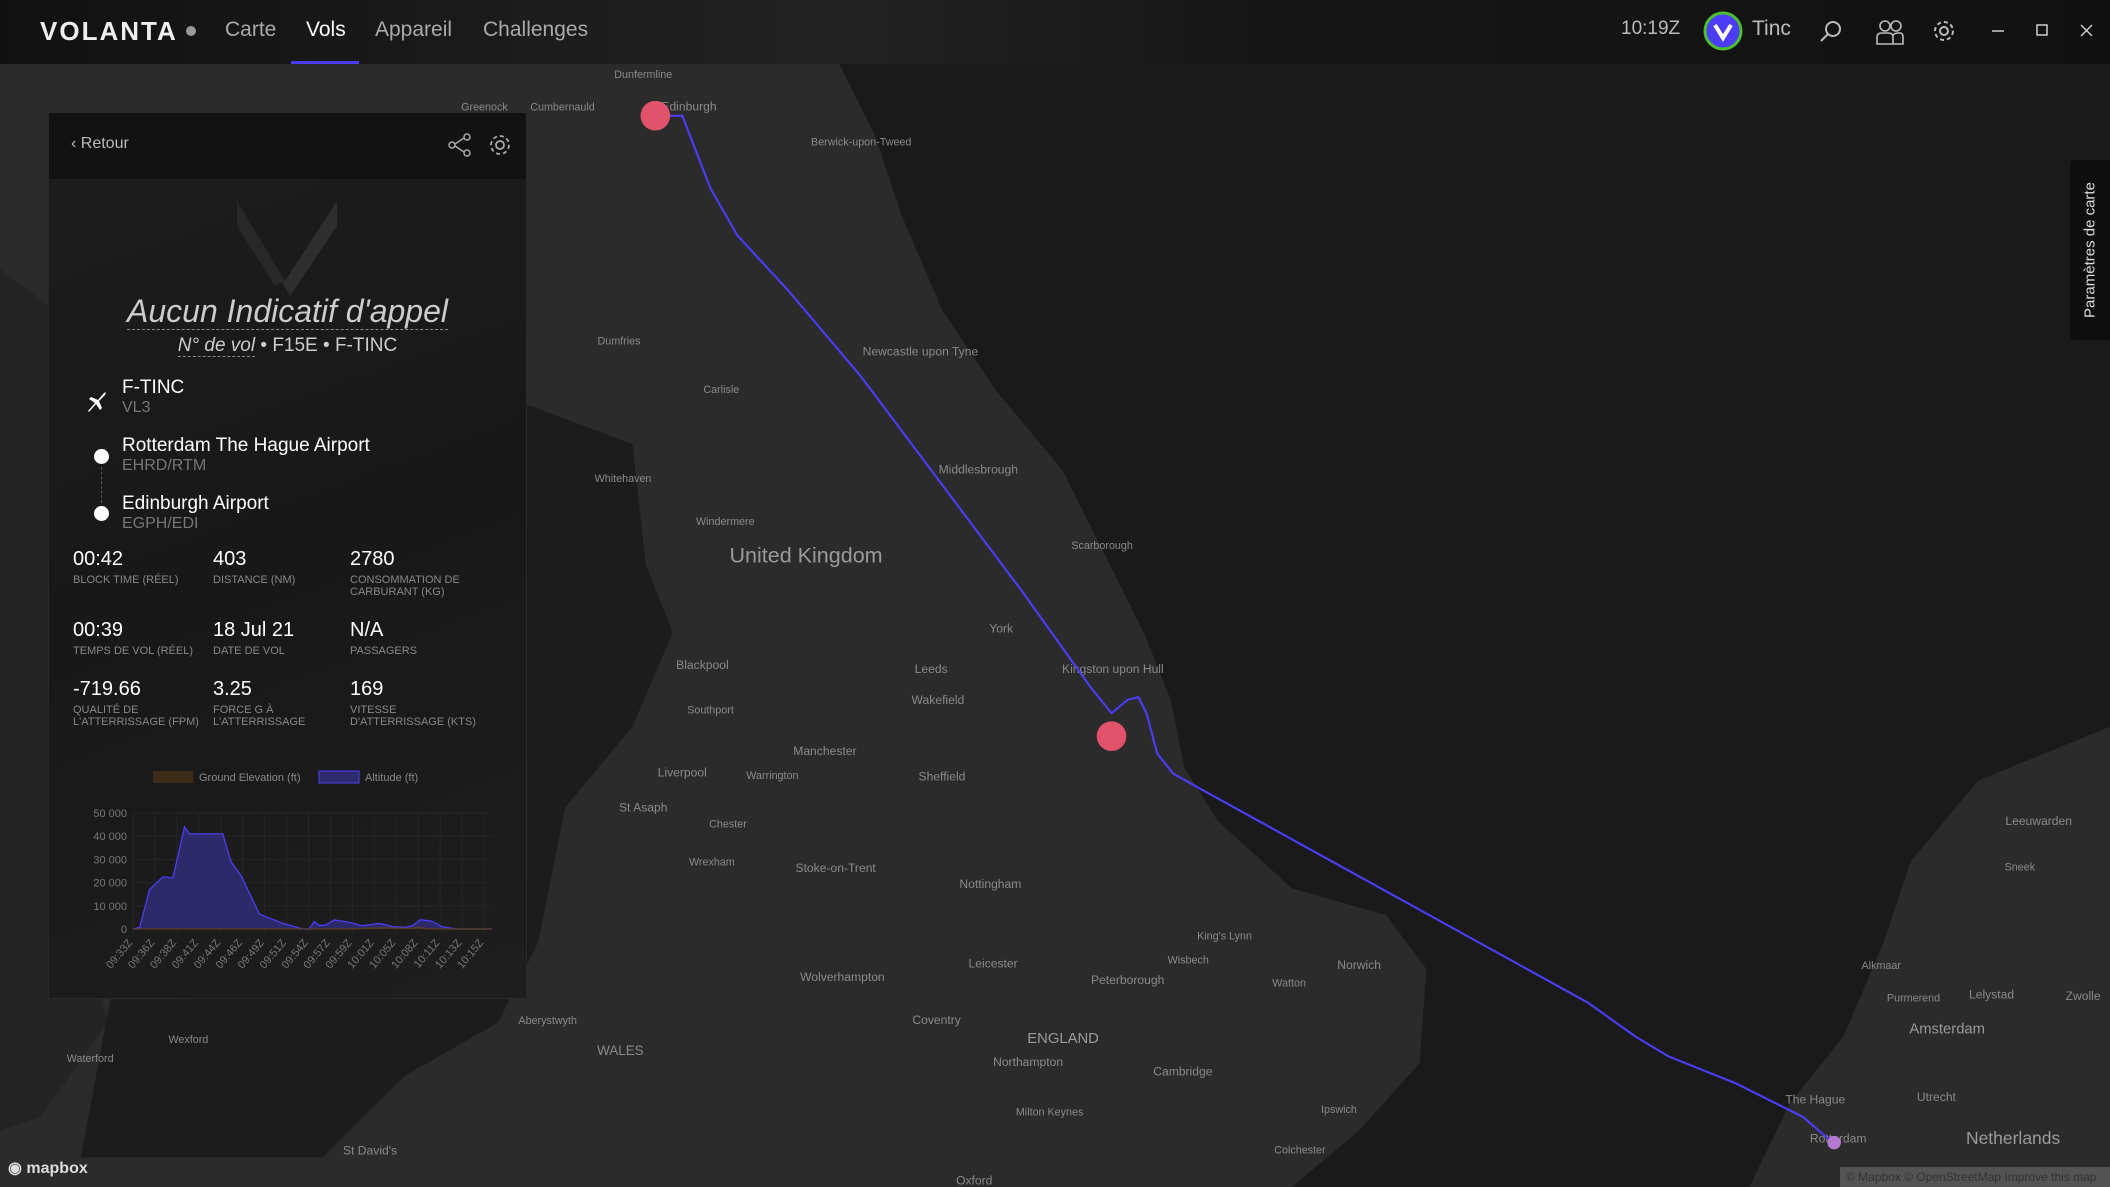 The image size is (2110, 1187). I want to click on stat-value: 3.25, so click(232, 689).